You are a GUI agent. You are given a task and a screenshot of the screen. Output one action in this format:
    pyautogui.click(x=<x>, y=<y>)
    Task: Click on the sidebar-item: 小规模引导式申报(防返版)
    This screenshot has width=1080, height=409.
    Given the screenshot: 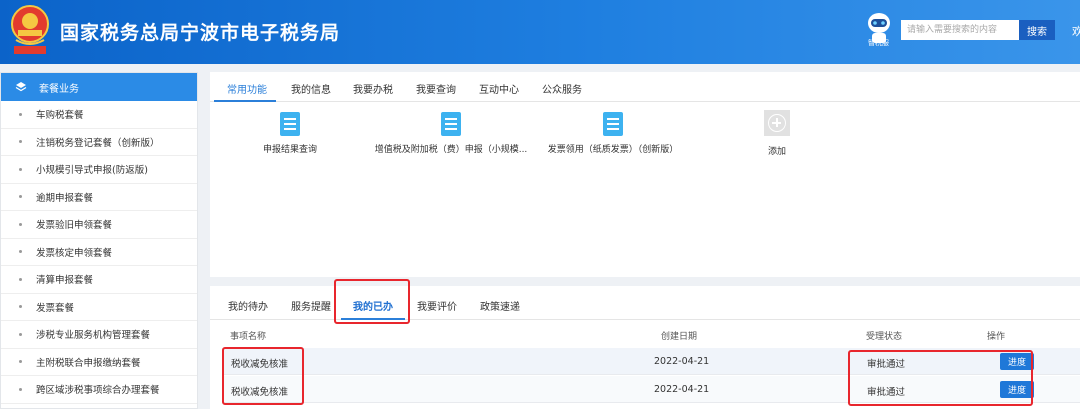 What is the action you would take?
    pyautogui.click(x=99, y=170)
    